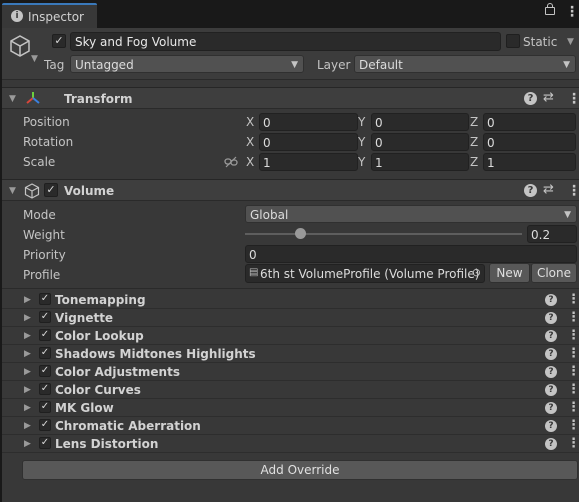 Image resolution: width=579 pixels, height=502 pixels. I want to click on override-row: ▶ ✓ Lens Distortion? ⋮, so click(290, 444).